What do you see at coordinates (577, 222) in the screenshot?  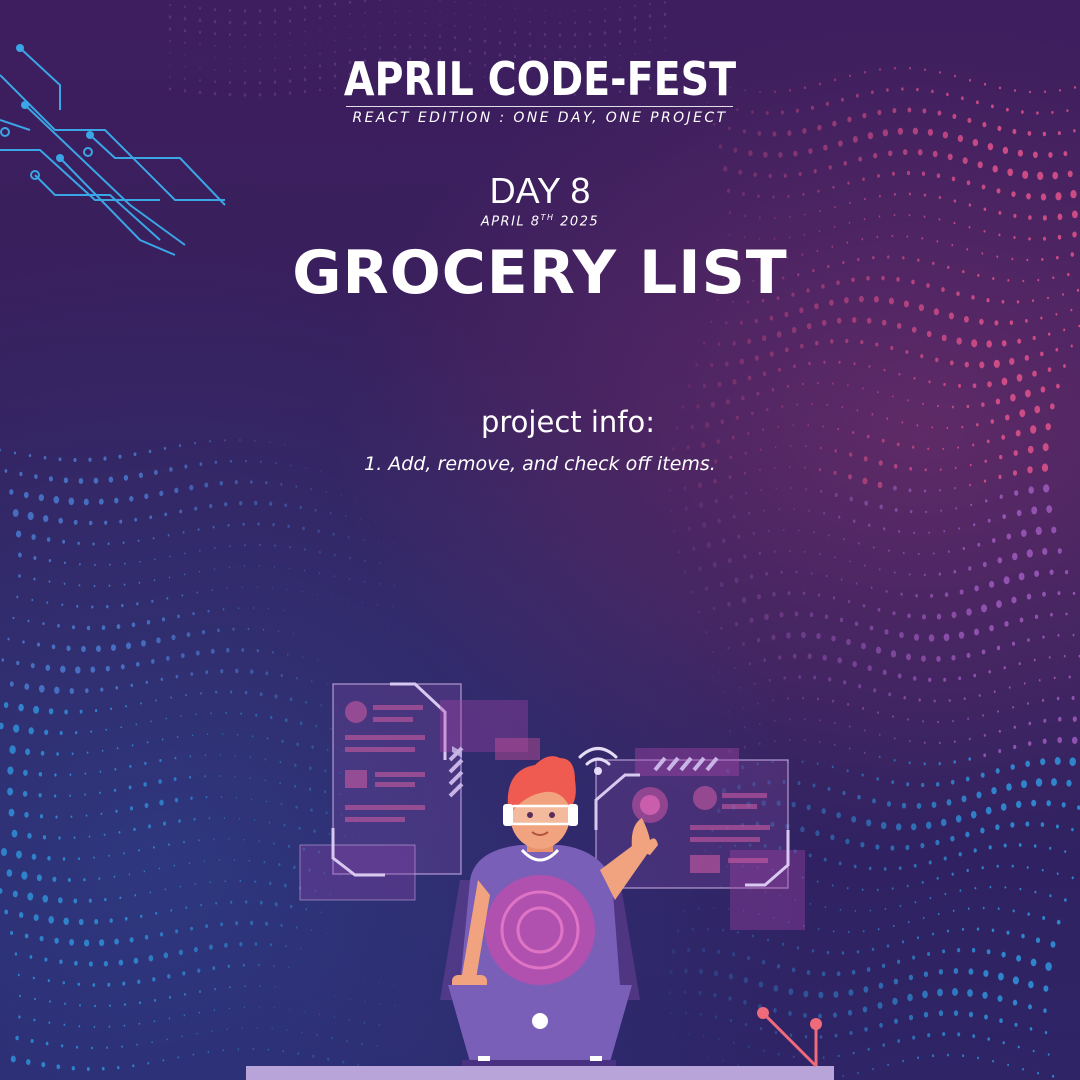 I see `date-year: 2025` at bounding box center [577, 222].